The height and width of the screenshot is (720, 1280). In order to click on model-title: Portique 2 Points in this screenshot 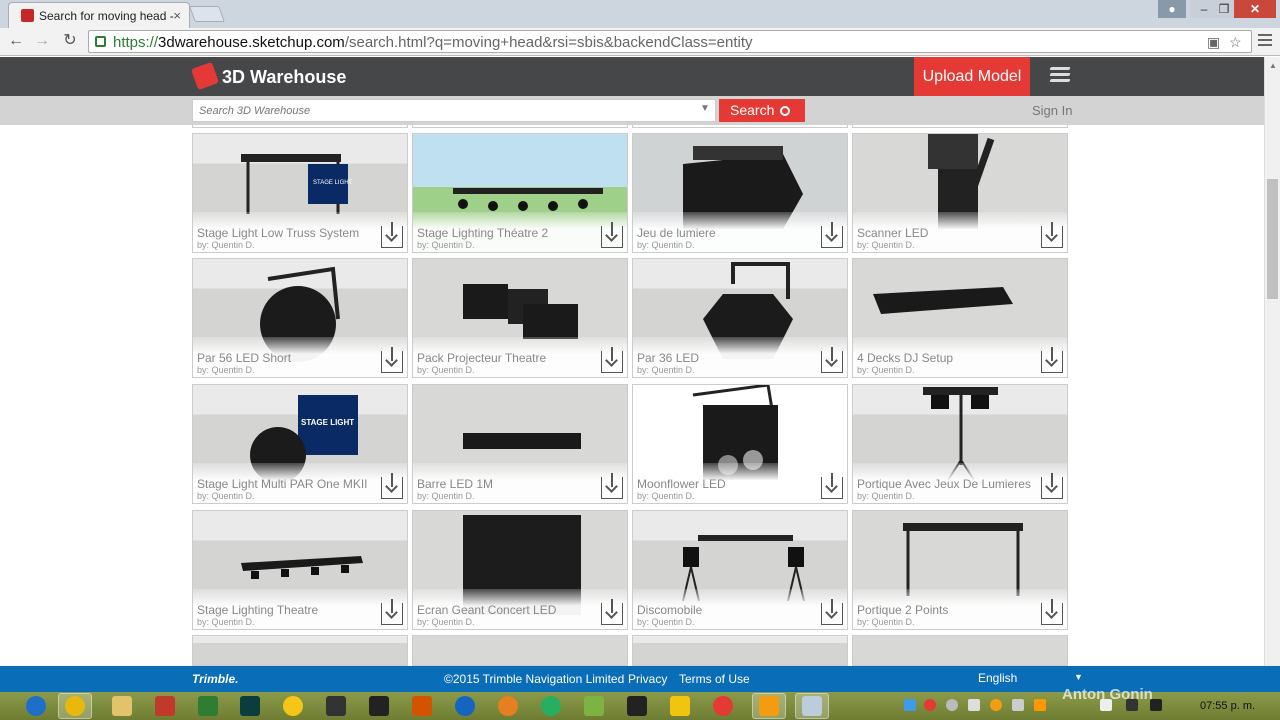, I will do `click(902, 610)`.